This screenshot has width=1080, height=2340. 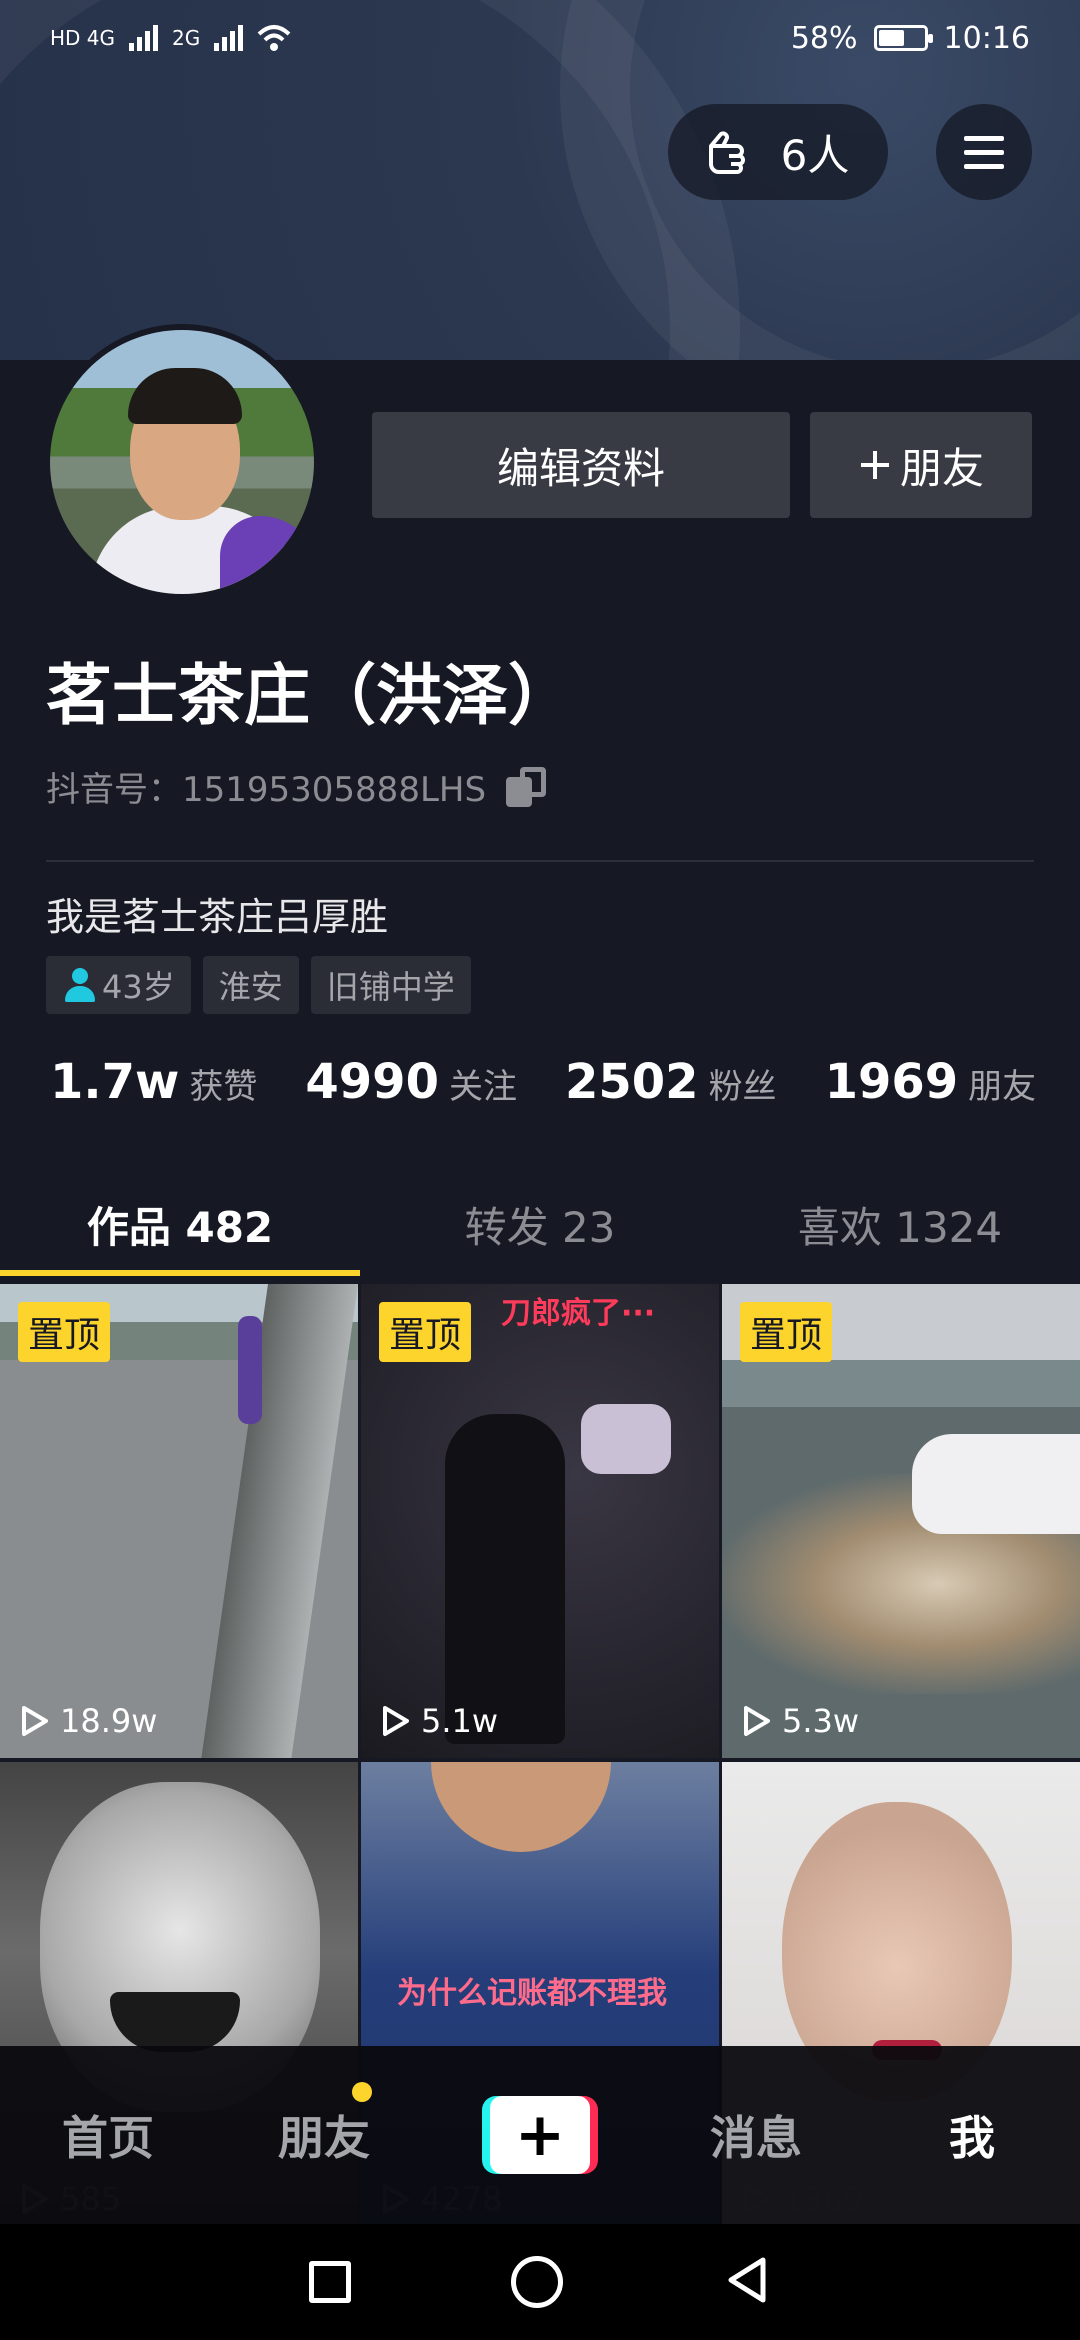 I want to click on signal-icon, so click(x=144, y=38).